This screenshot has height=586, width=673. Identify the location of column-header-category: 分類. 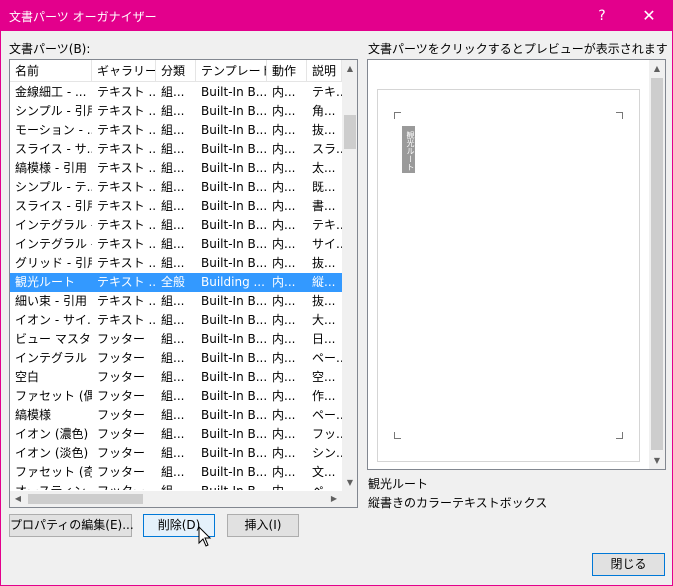
(176, 71).